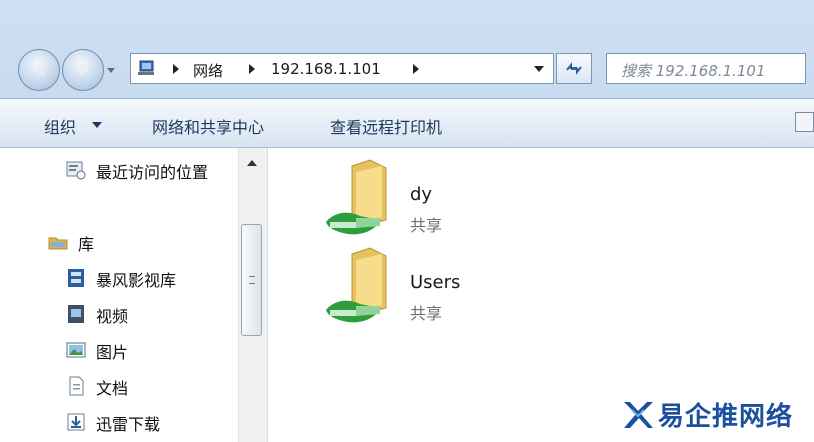  Describe the element at coordinates (804, 122) in the screenshot. I see `change-view-icon` at that location.